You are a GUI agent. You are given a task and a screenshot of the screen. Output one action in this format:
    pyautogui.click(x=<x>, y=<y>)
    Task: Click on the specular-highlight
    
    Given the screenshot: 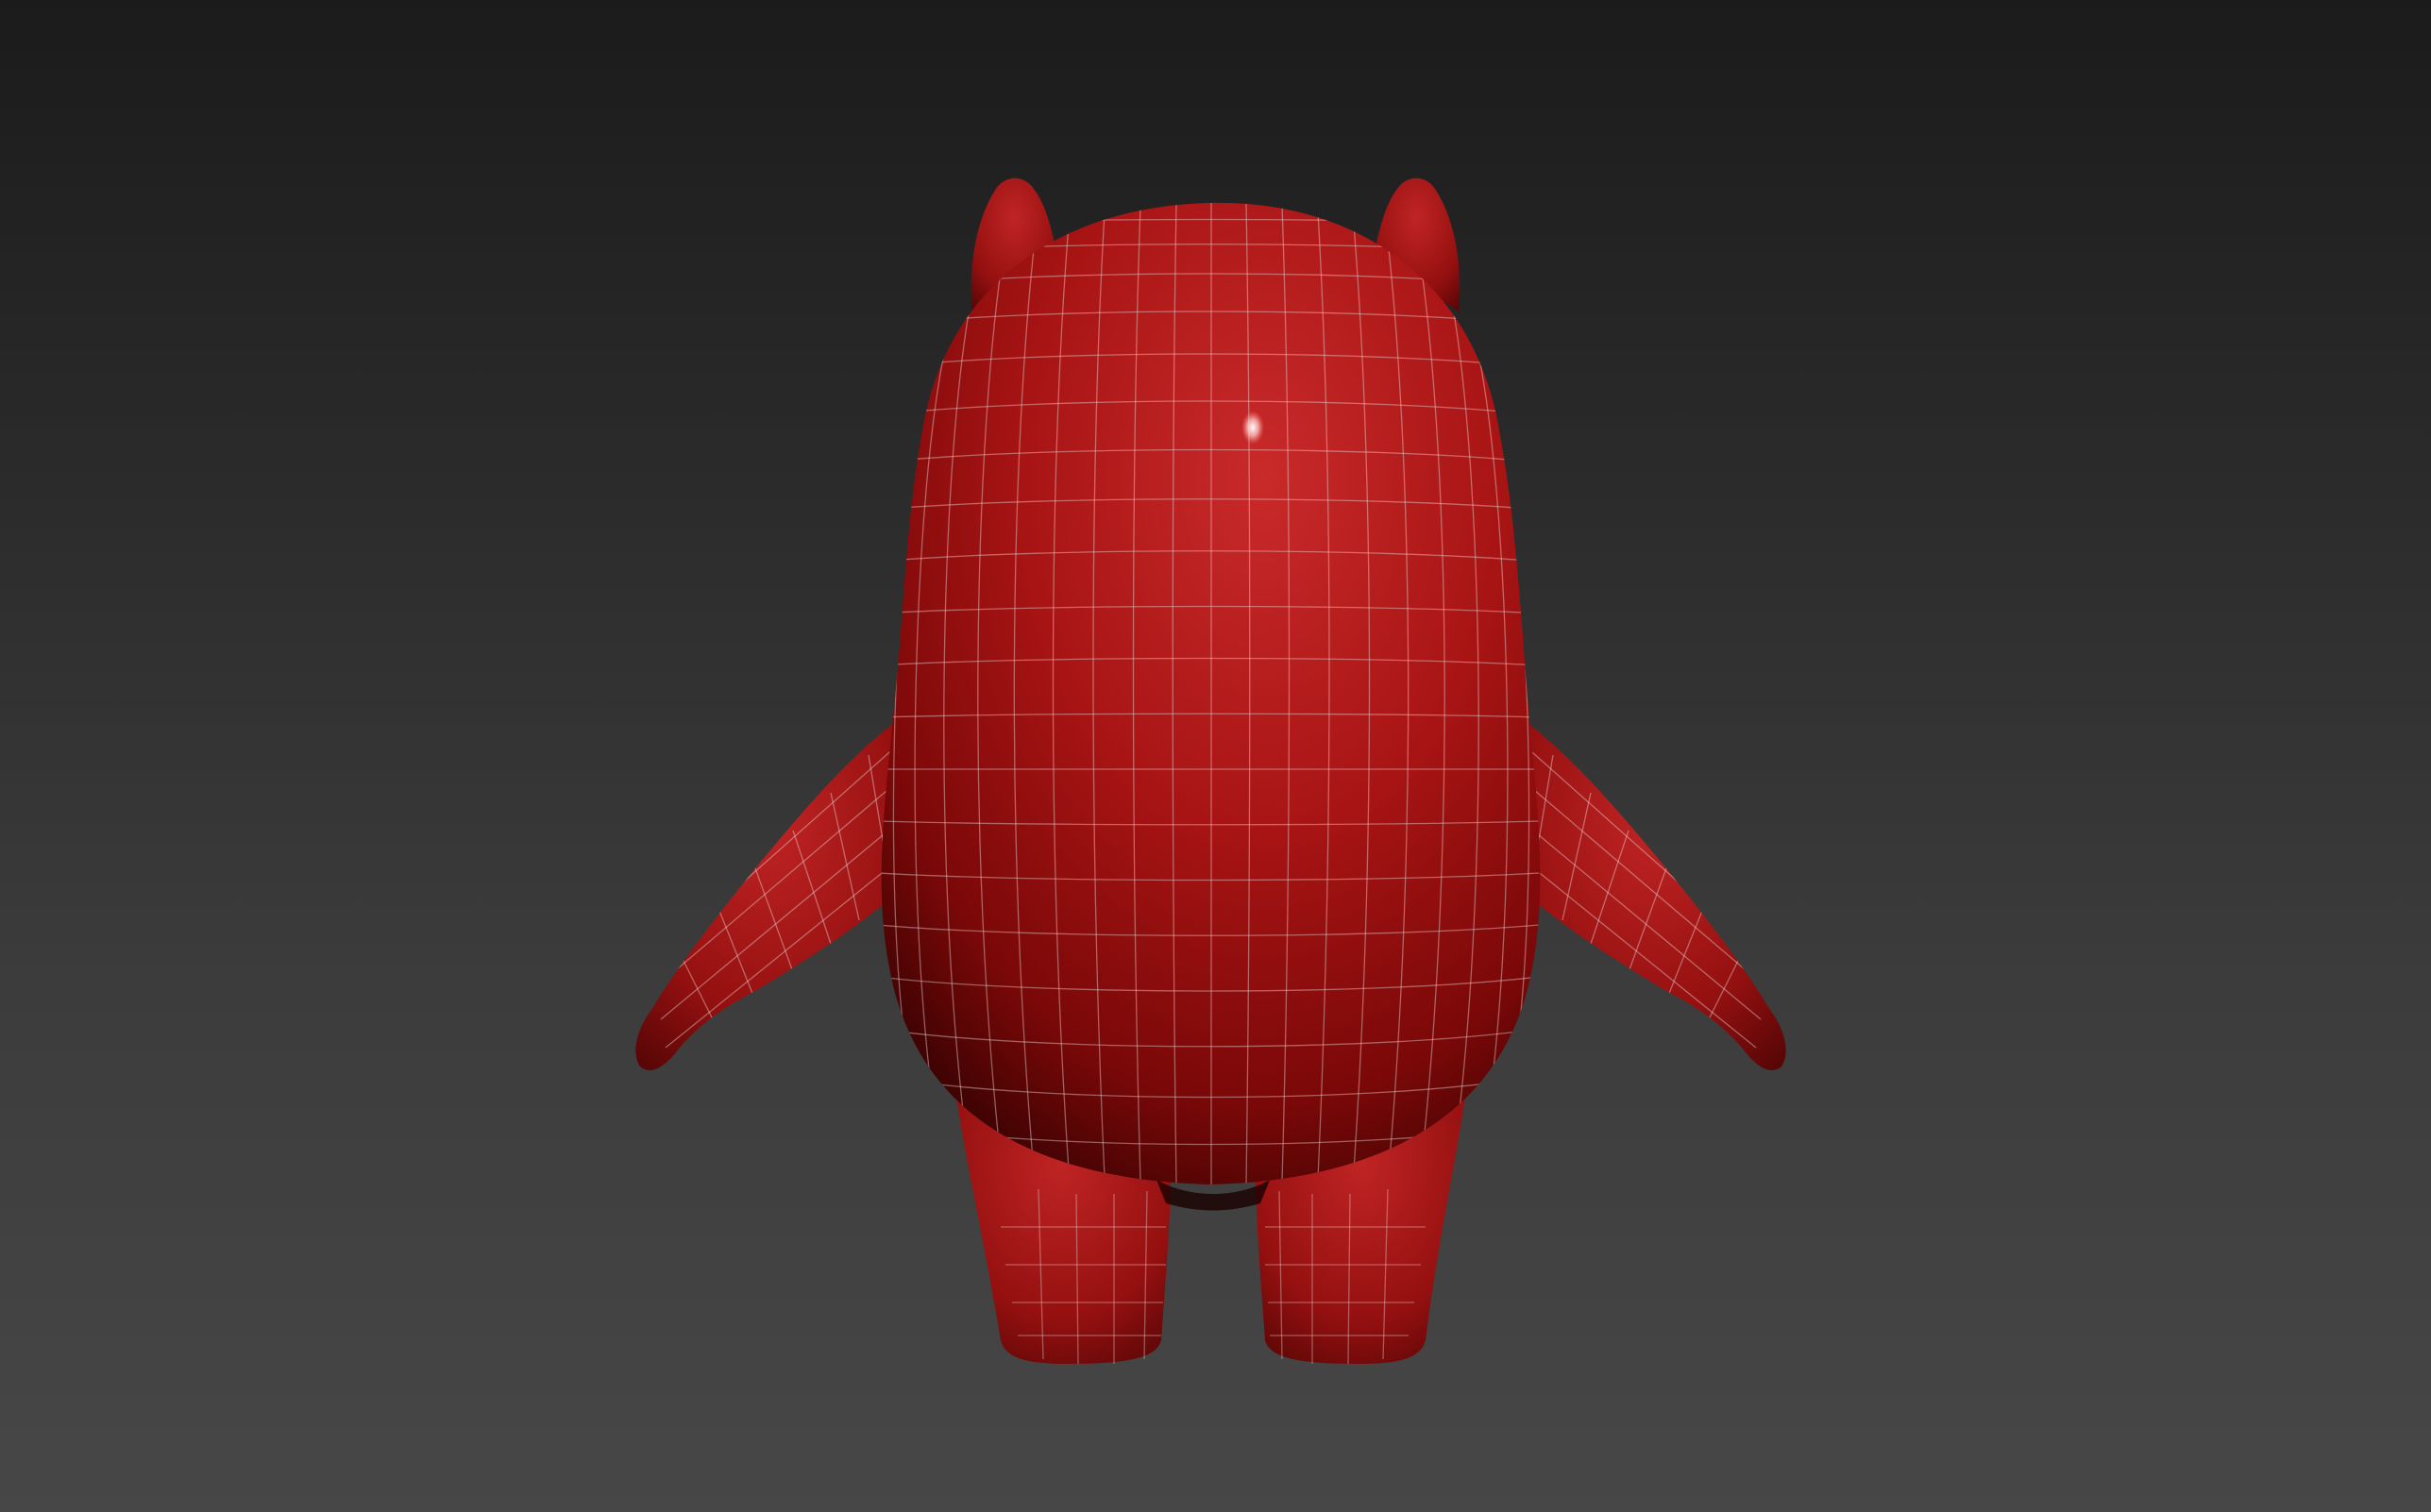 What is the action you would take?
    pyautogui.click(x=1252, y=428)
    